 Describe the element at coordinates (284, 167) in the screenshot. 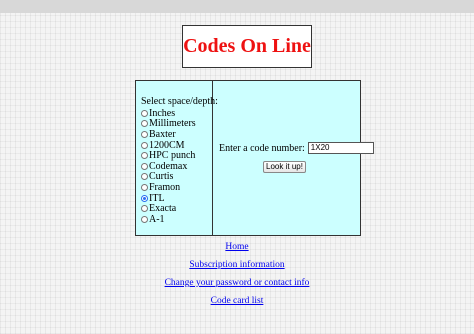

I see `look-it-up-button: Look it up!` at that location.